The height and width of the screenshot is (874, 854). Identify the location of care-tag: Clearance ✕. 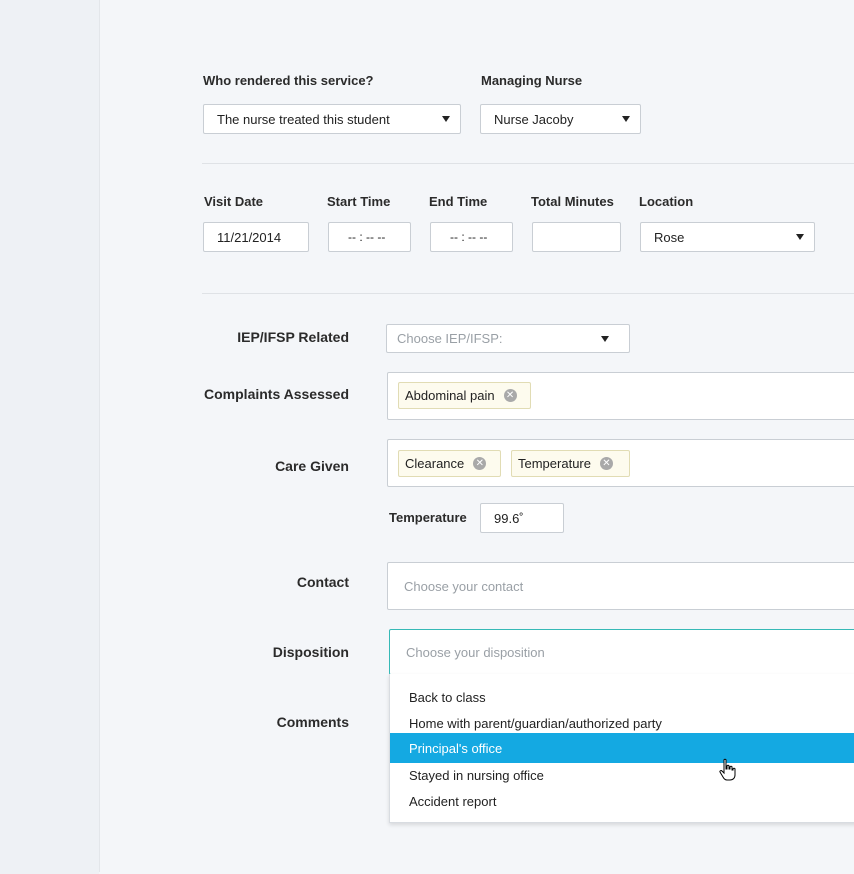
(449, 463).